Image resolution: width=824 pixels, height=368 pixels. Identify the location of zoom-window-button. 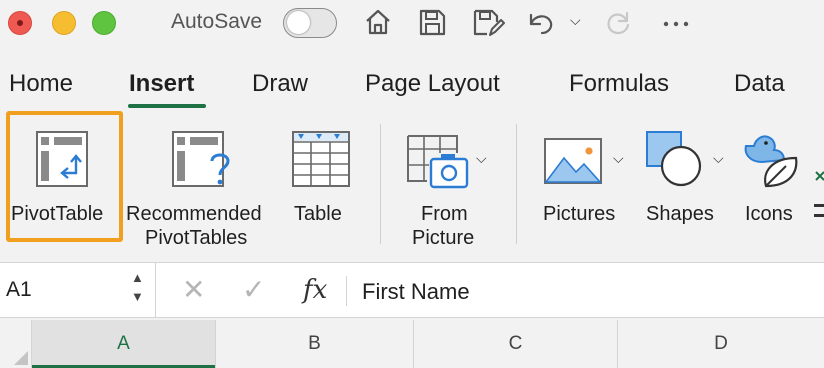
(104, 23).